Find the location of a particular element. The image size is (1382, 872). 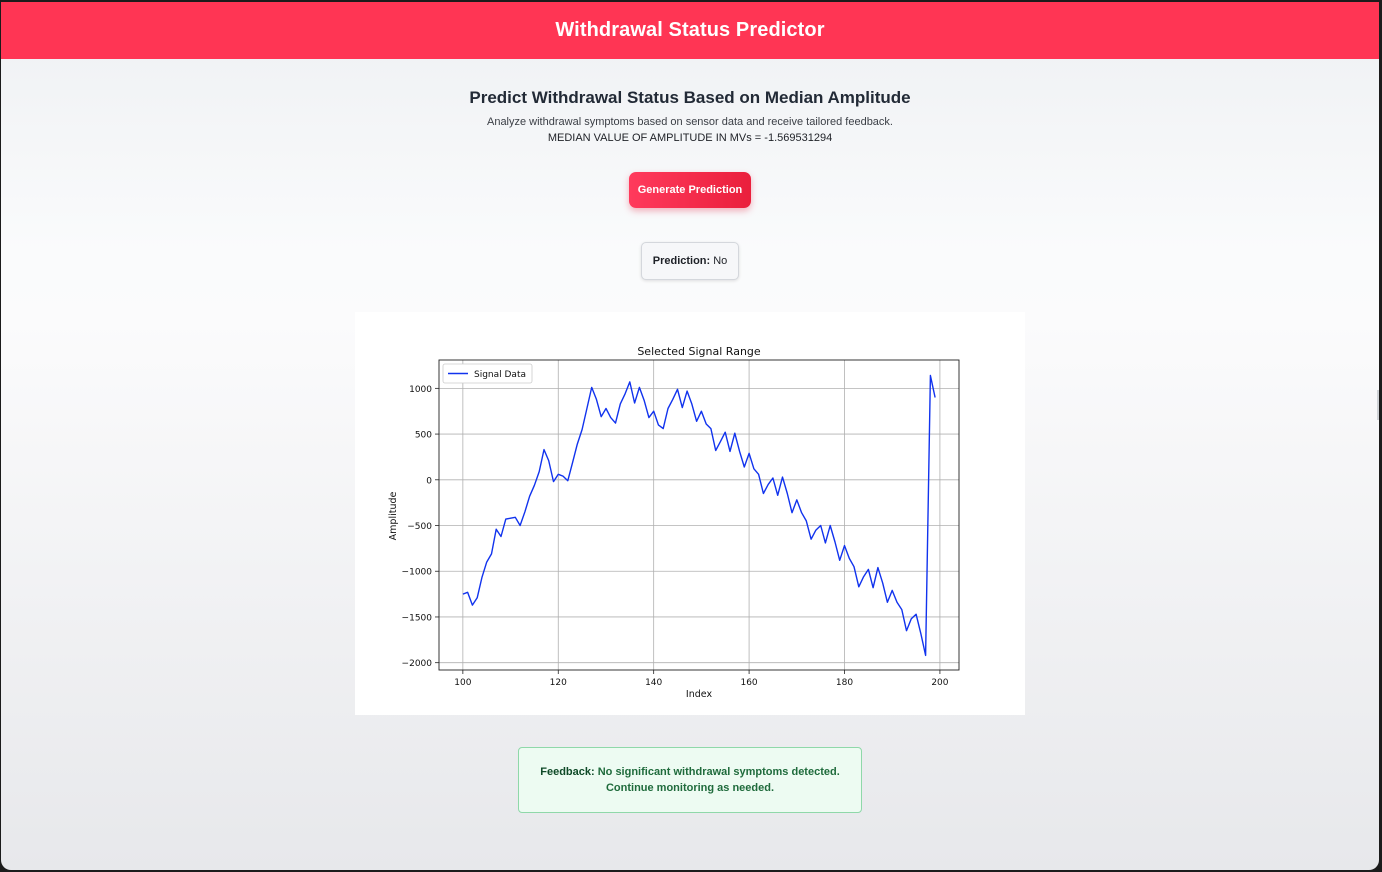

chart-legend: Signal Data is located at coordinates (487, 373).